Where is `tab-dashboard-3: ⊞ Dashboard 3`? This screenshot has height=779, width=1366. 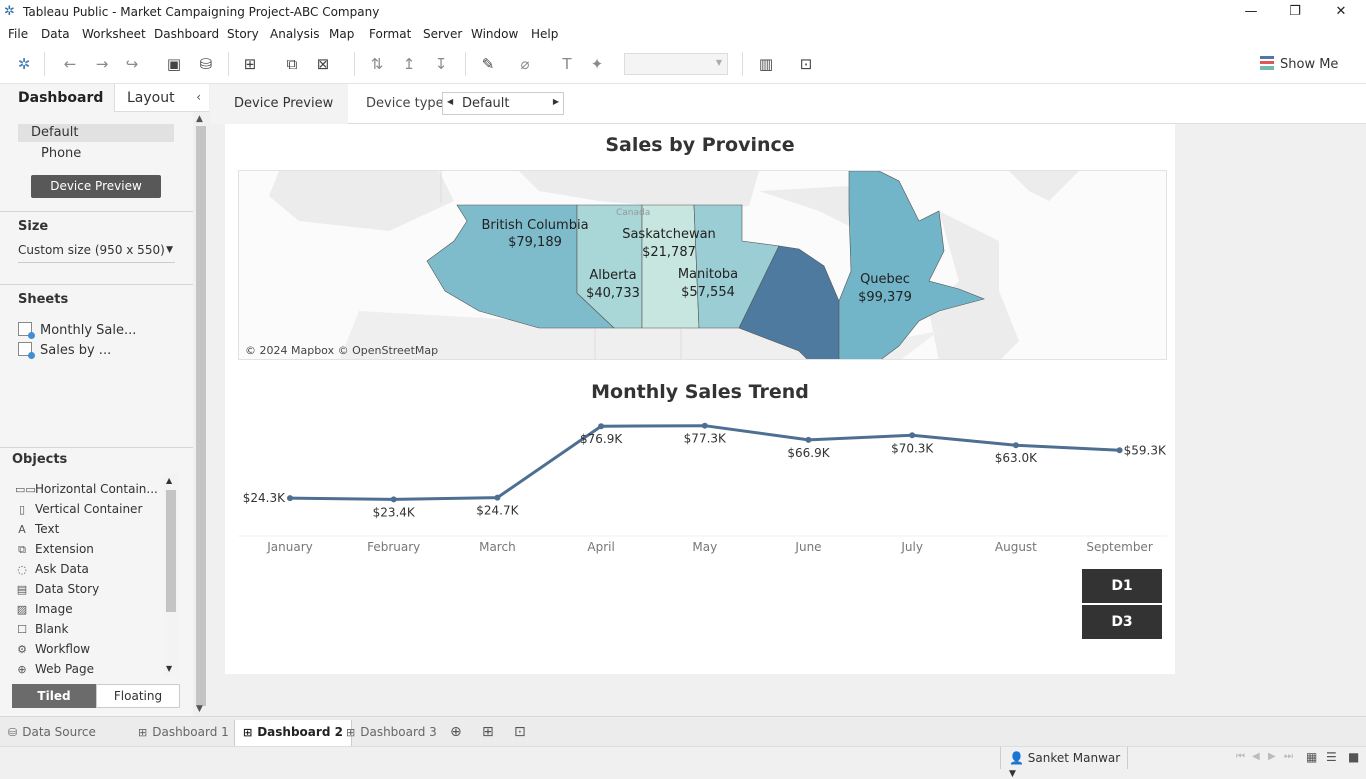
tab-dashboard-3: ⊞ Dashboard 3 is located at coordinates (391, 733).